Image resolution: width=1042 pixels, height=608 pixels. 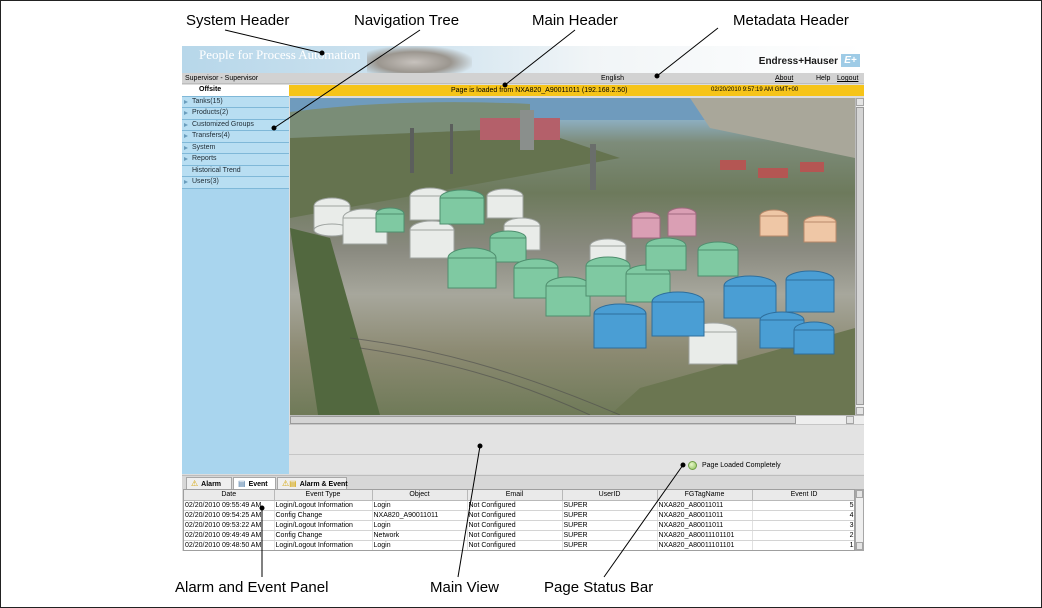 I want to click on page-status-text: Page Loaded Completely, so click(x=741, y=465).